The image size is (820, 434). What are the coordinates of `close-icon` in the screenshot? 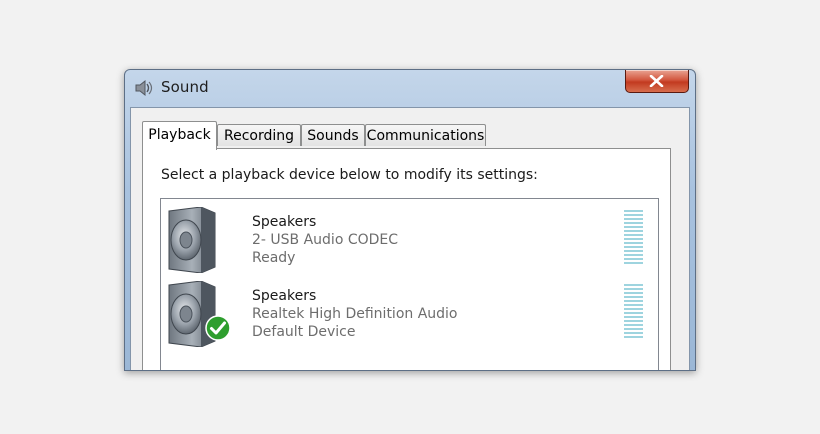 It's located at (656, 81).